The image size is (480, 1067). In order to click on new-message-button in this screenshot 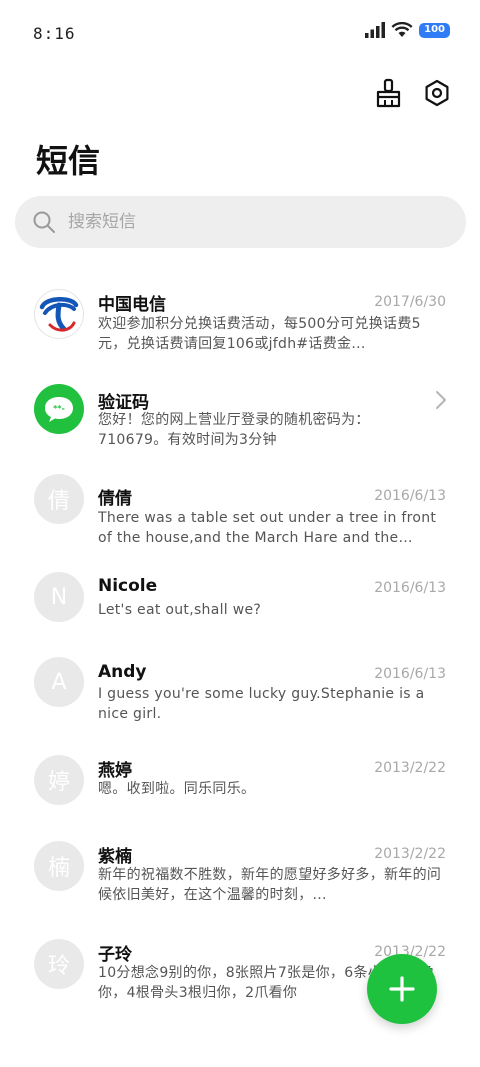, I will do `click(402, 989)`.